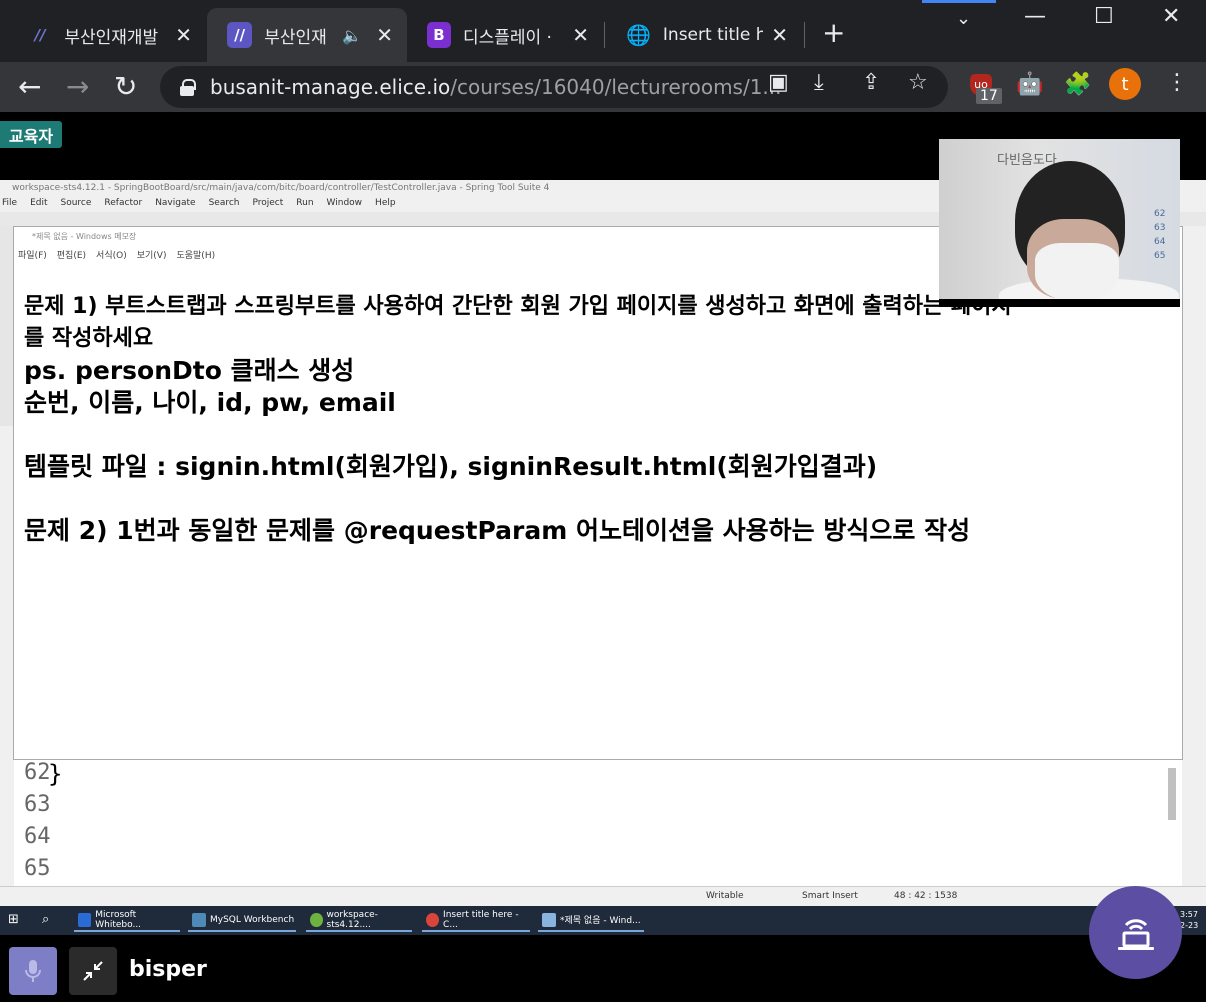  I want to click on taskbar-clock: 3:57 2-23, so click(1189, 920).